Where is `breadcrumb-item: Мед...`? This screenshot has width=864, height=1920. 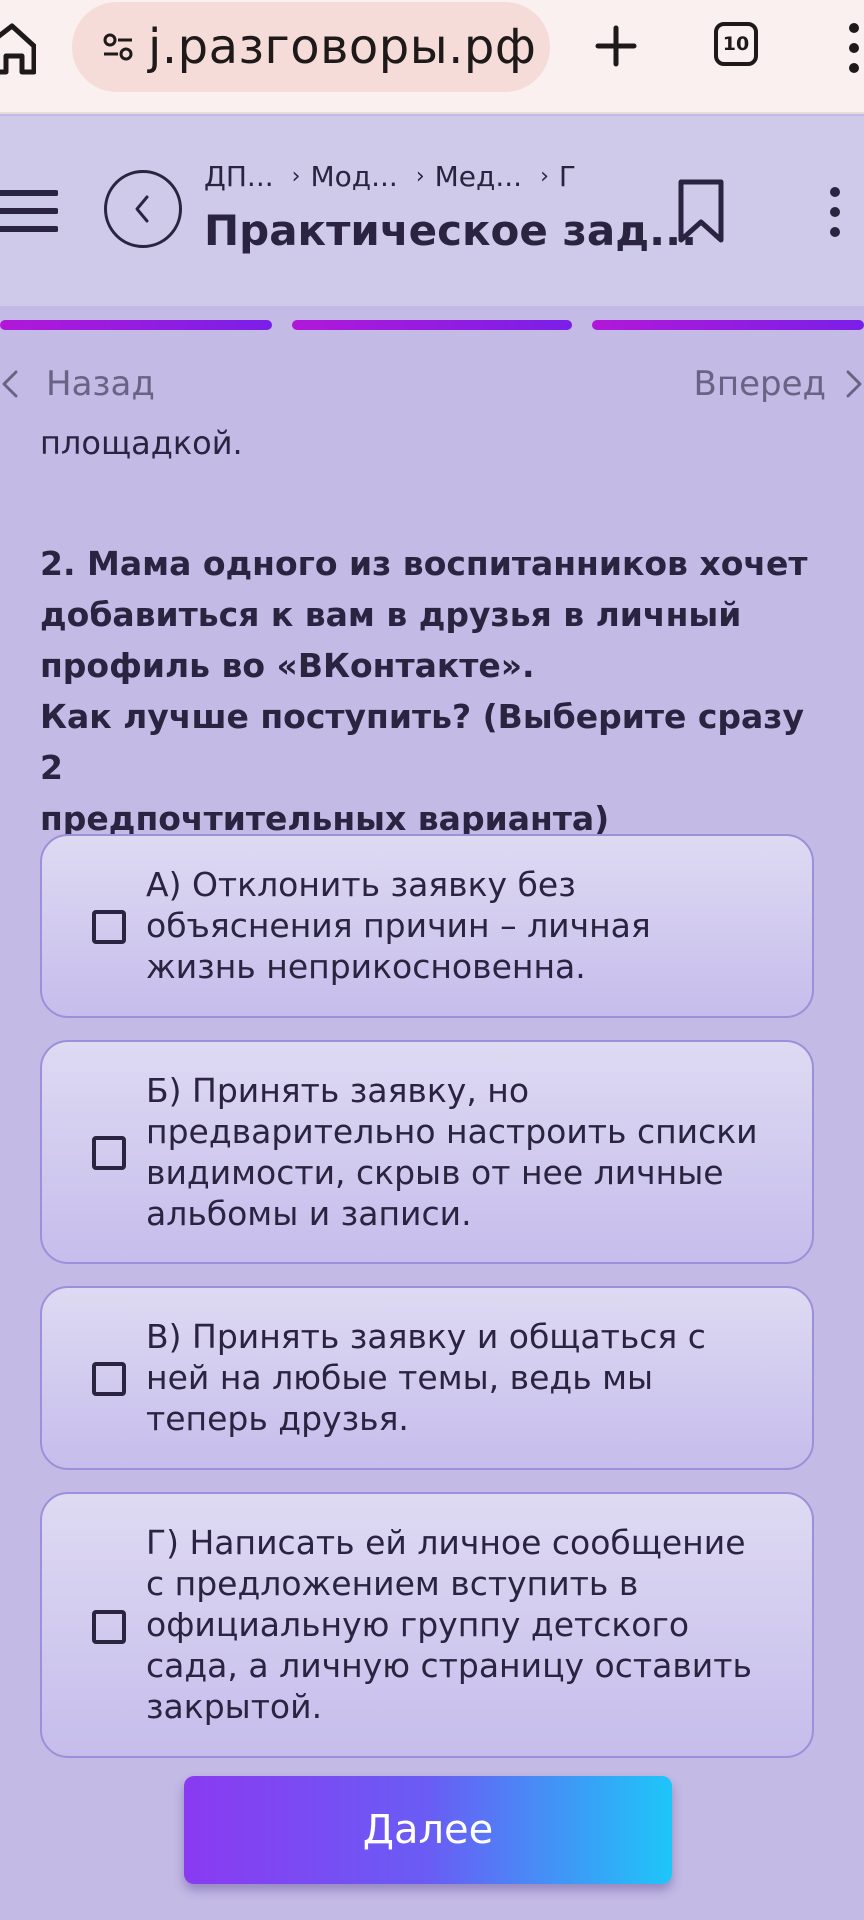 breadcrumb-item: Мед... is located at coordinates (478, 176).